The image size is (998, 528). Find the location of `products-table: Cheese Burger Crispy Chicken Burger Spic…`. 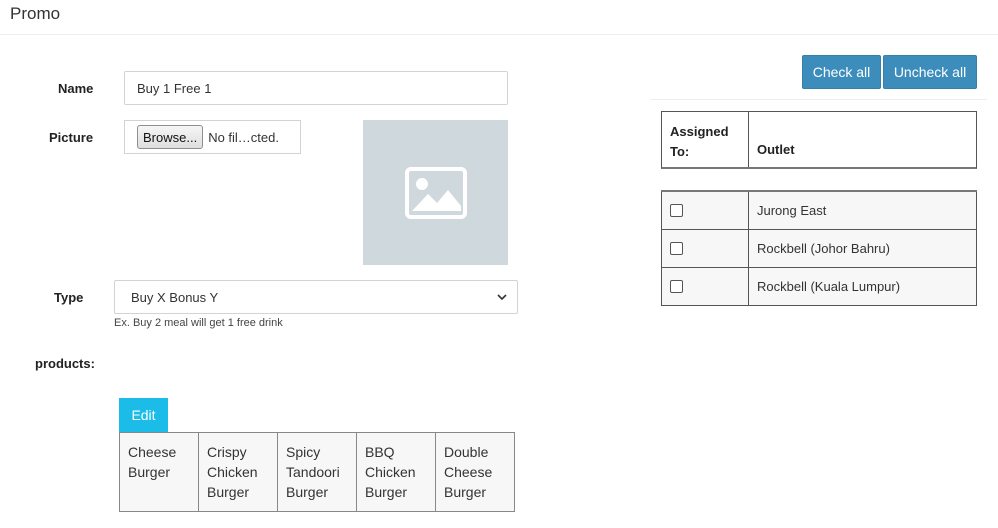

products-table: Cheese Burger Crispy Chicken Burger Spic… is located at coordinates (317, 472).